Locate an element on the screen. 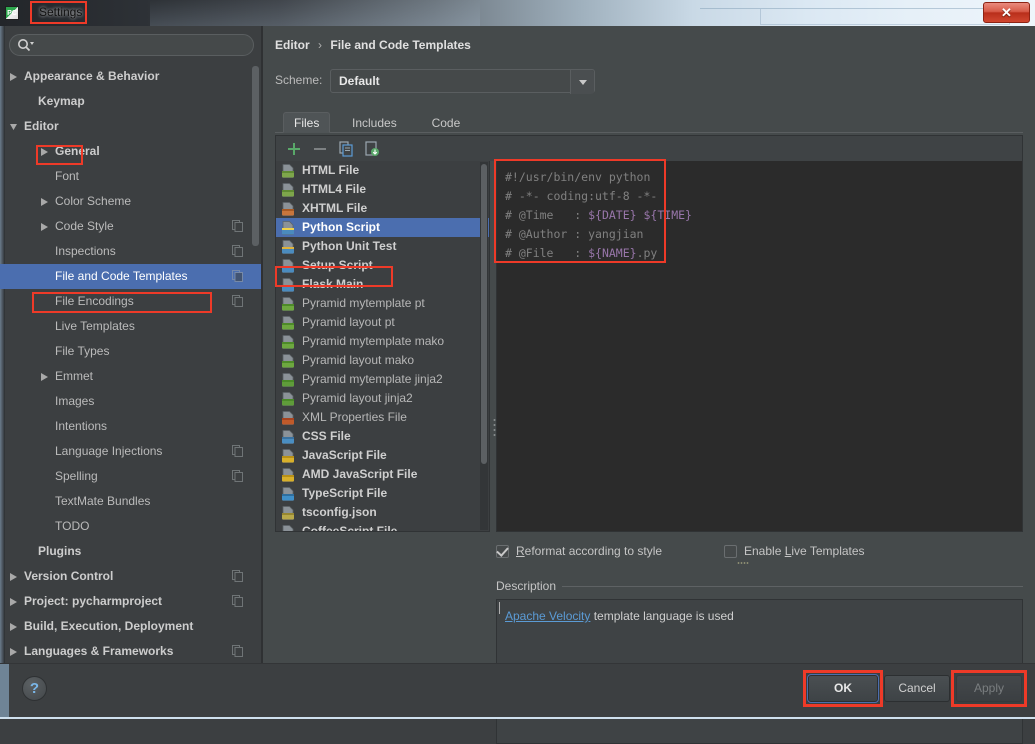 This screenshot has width=1035, height=744. template-list-item-label: Flask Main is located at coordinates (333, 284).